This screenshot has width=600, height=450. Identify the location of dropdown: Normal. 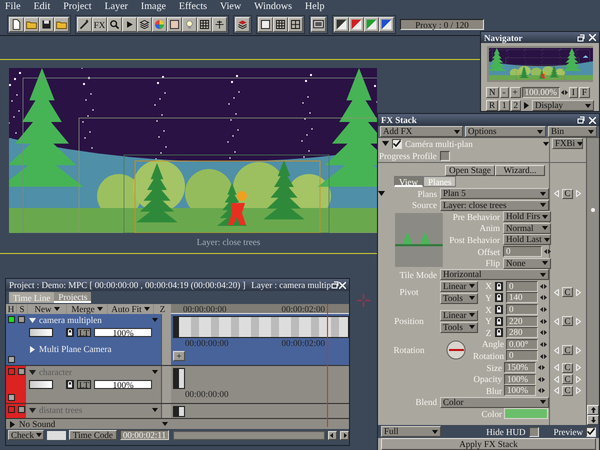
(527, 228).